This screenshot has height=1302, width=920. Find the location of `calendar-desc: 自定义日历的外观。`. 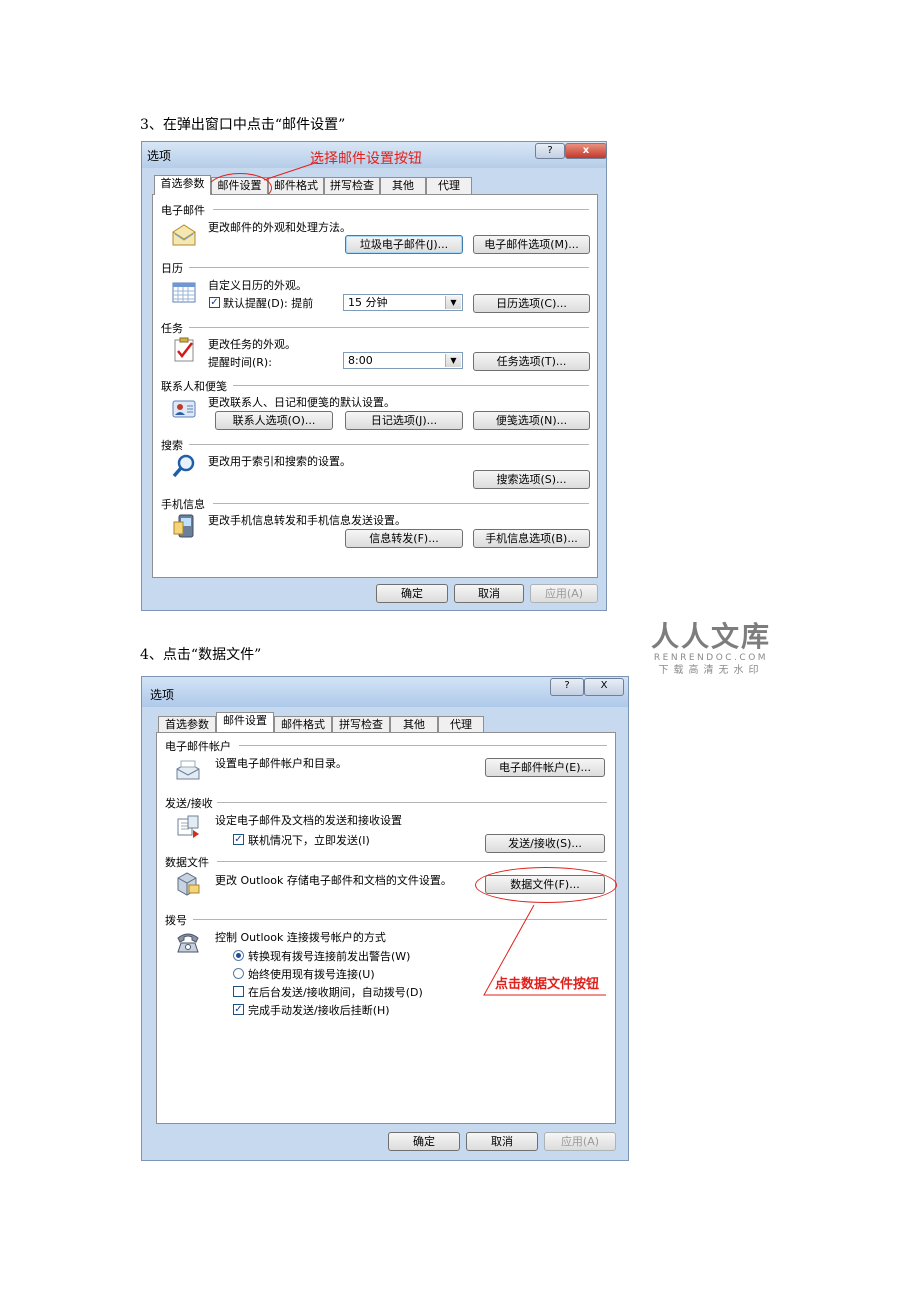

calendar-desc: 自定义日历的外观。 is located at coordinates (257, 285).